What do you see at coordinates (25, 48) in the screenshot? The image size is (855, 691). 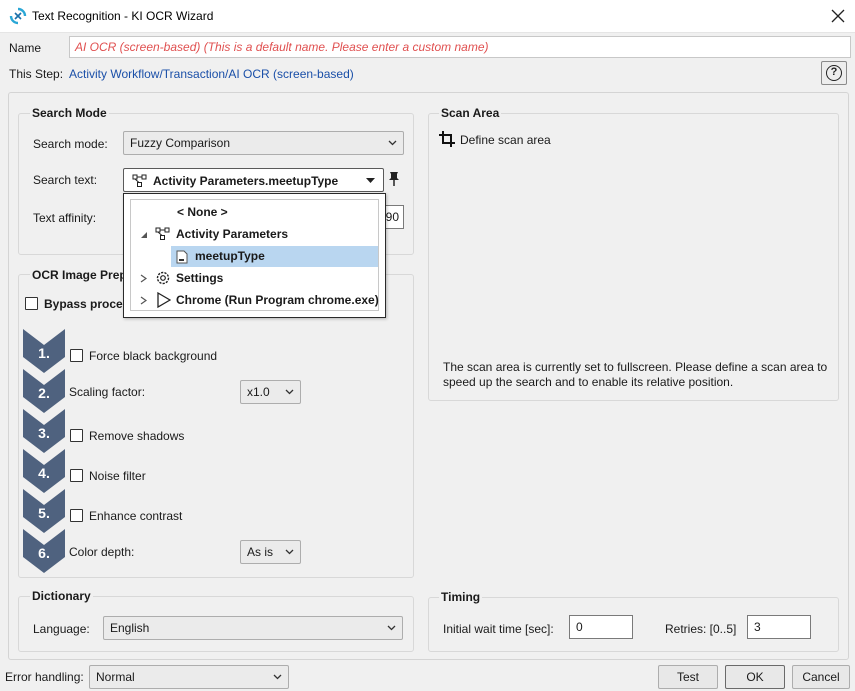 I see `name-label: Name` at bounding box center [25, 48].